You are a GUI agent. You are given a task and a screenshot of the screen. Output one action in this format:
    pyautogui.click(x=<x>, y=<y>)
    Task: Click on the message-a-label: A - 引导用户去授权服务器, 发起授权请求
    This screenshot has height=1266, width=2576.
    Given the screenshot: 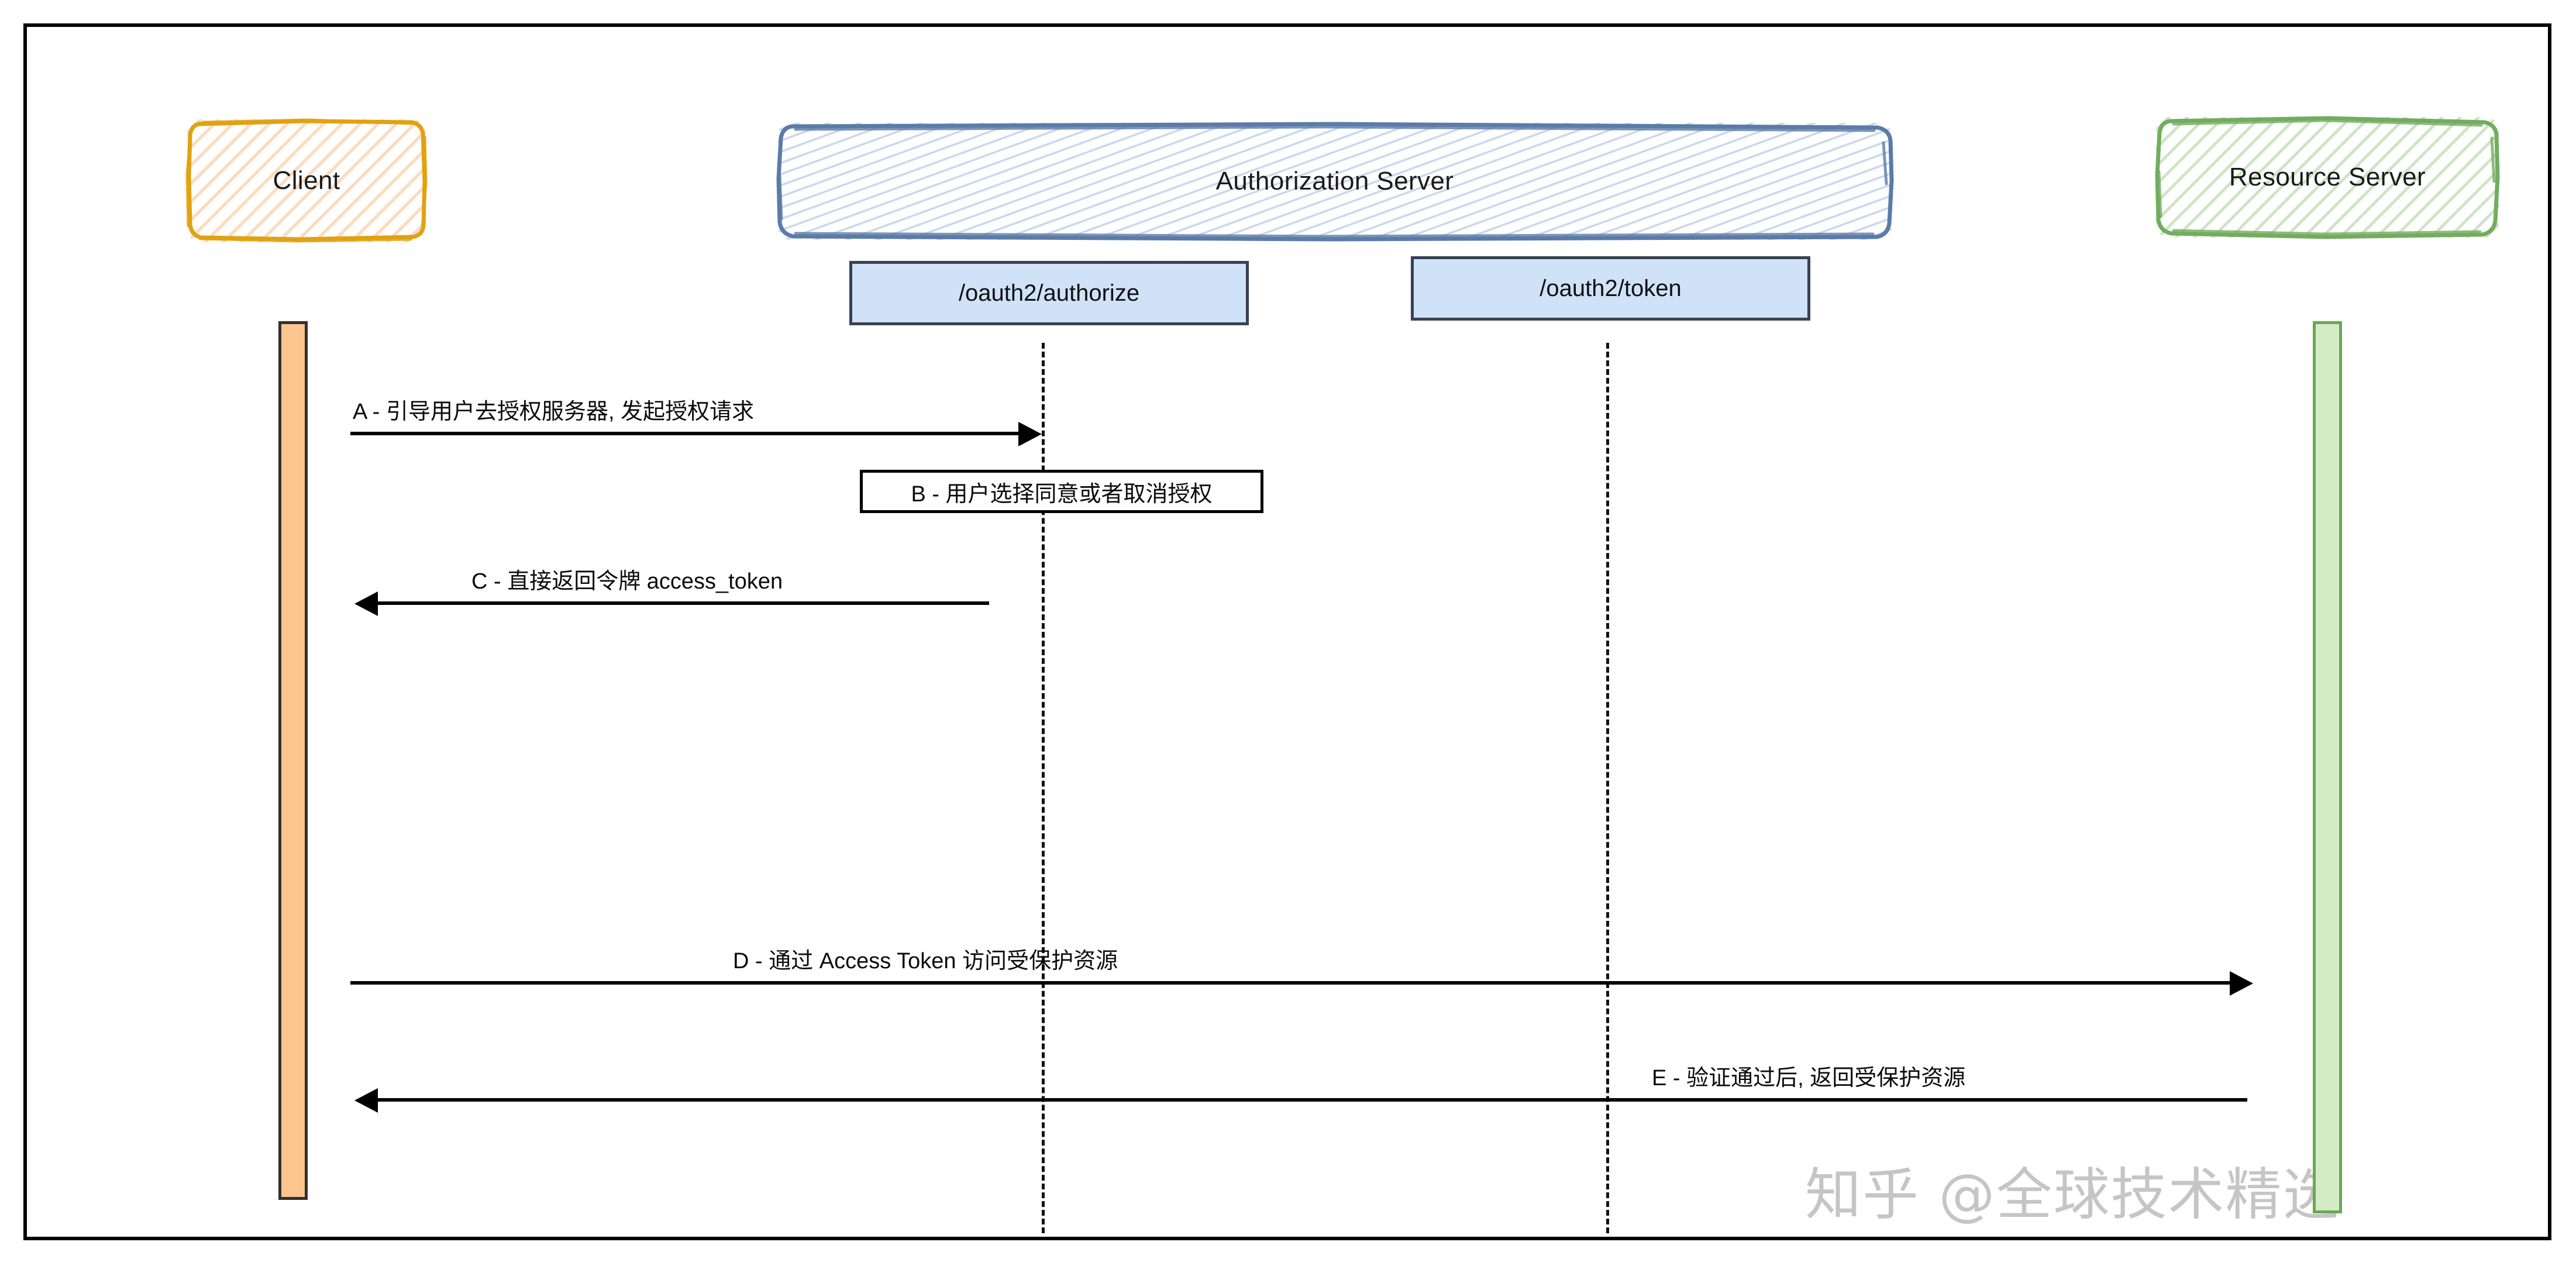 What is the action you would take?
    pyautogui.click(x=554, y=412)
    